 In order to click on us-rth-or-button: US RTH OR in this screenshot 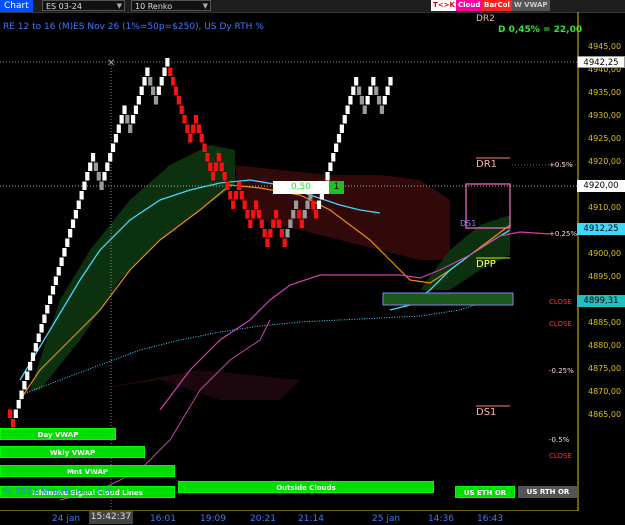, I will do `click(548, 492)`.